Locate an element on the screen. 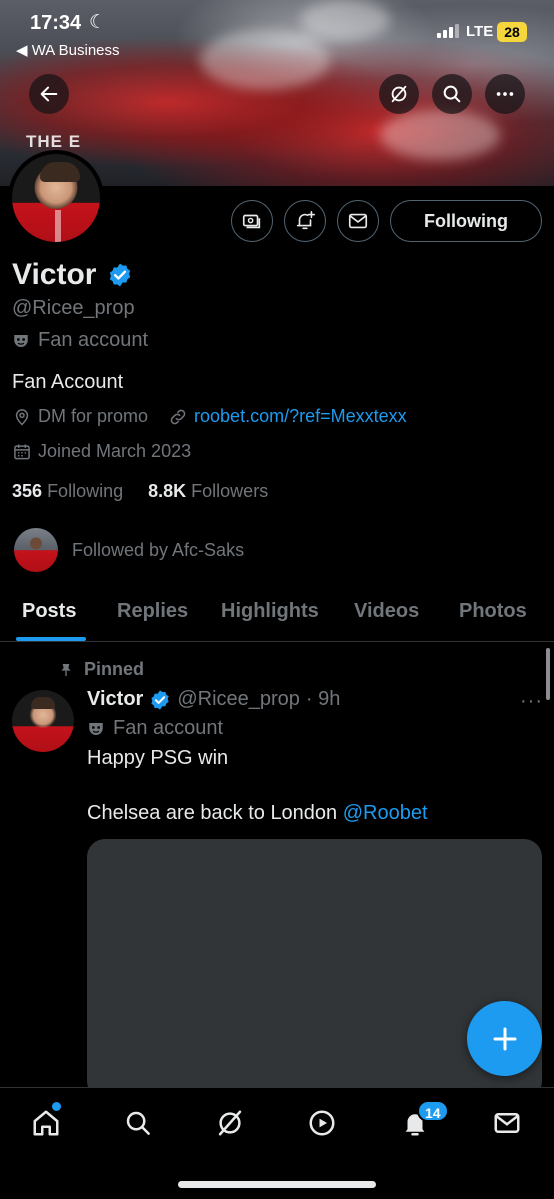 The width and height of the screenshot is (554, 1199). bell-plus-icon is located at coordinates (305, 220).